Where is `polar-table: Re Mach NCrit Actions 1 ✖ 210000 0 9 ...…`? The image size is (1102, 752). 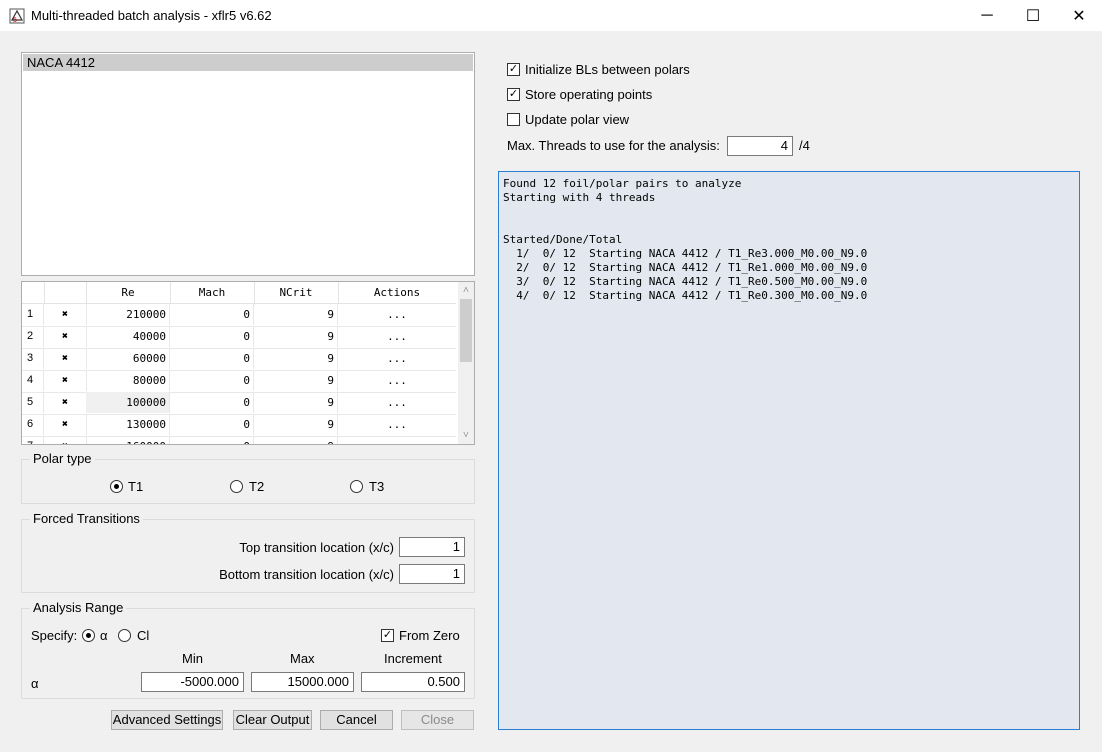 polar-table: Re Mach NCrit Actions 1 ✖ 210000 0 9 ...… is located at coordinates (248, 363).